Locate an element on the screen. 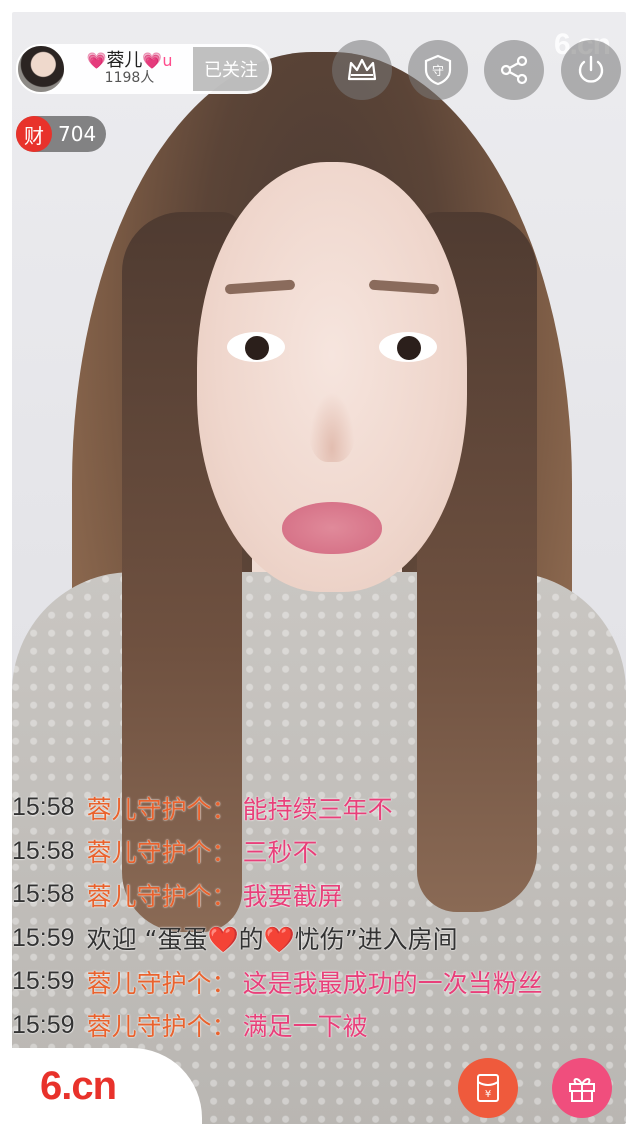 Image resolution: width=638 pixels, height=1136 pixels. host-info: 💗蓉儿💗u 1198人 is located at coordinates (129, 68).